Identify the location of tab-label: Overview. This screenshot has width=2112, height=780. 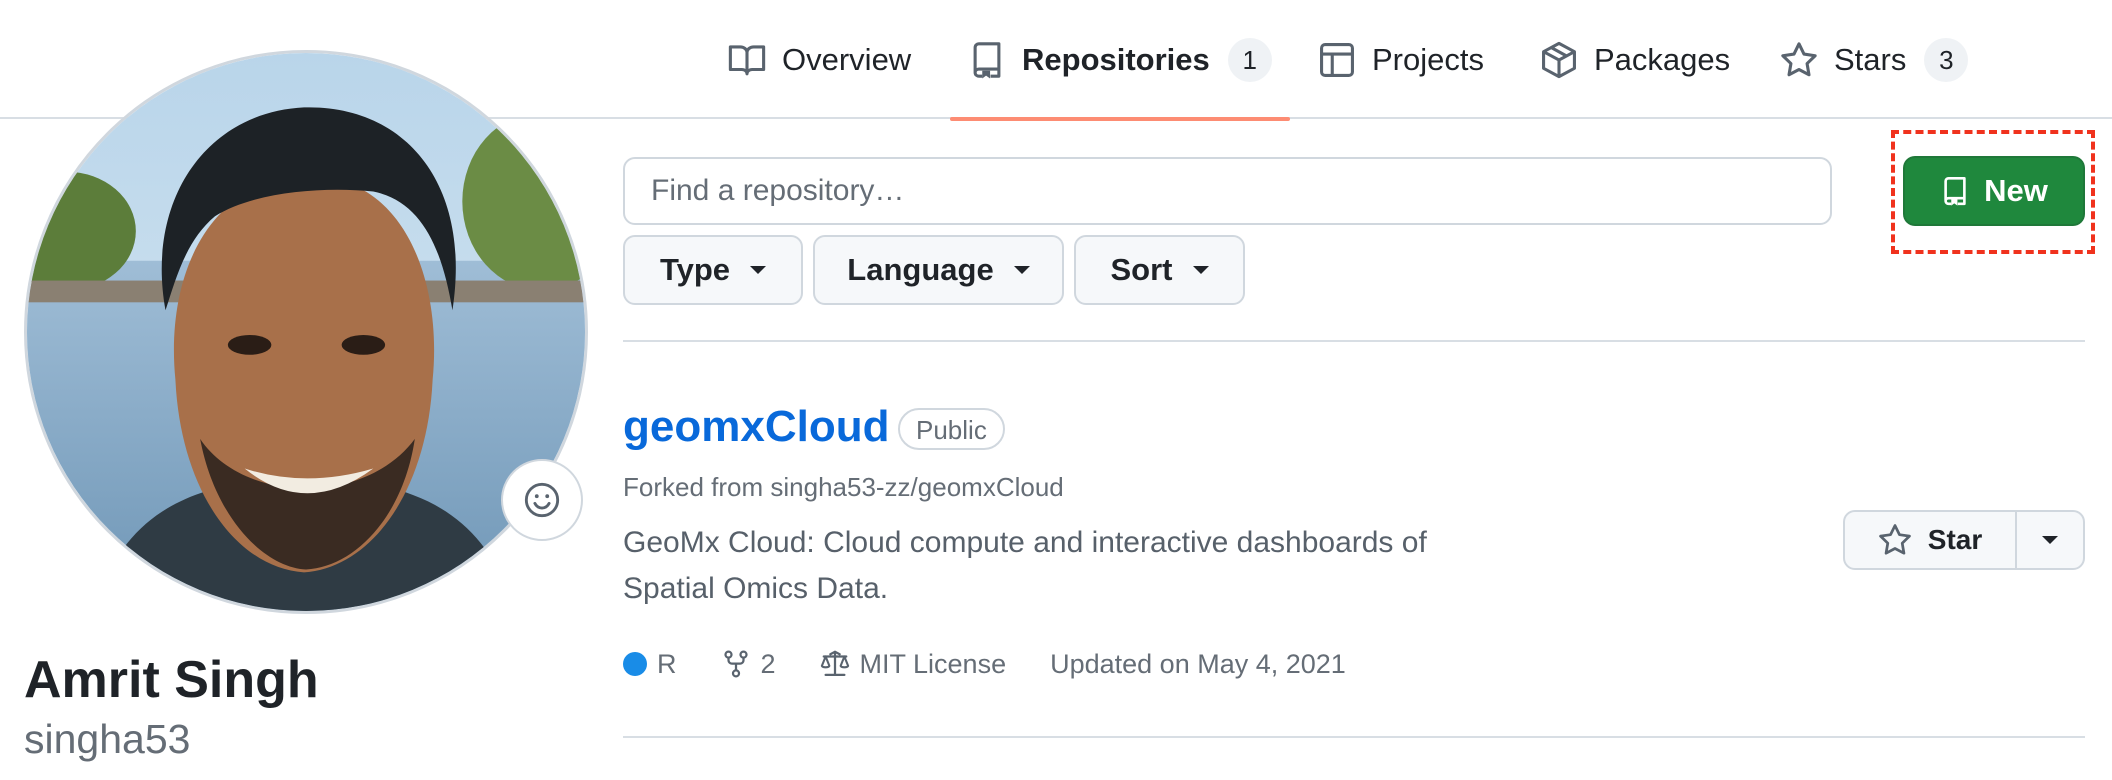
(847, 59).